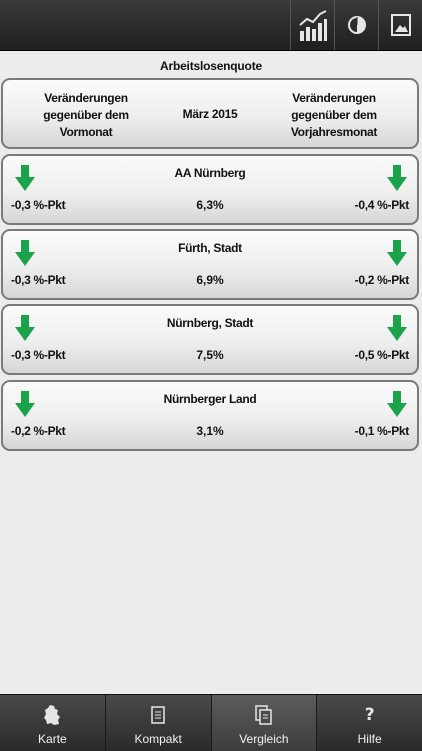 Image resolution: width=422 pixels, height=751 pixels. I want to click on documents-icon, so click(263, 715).